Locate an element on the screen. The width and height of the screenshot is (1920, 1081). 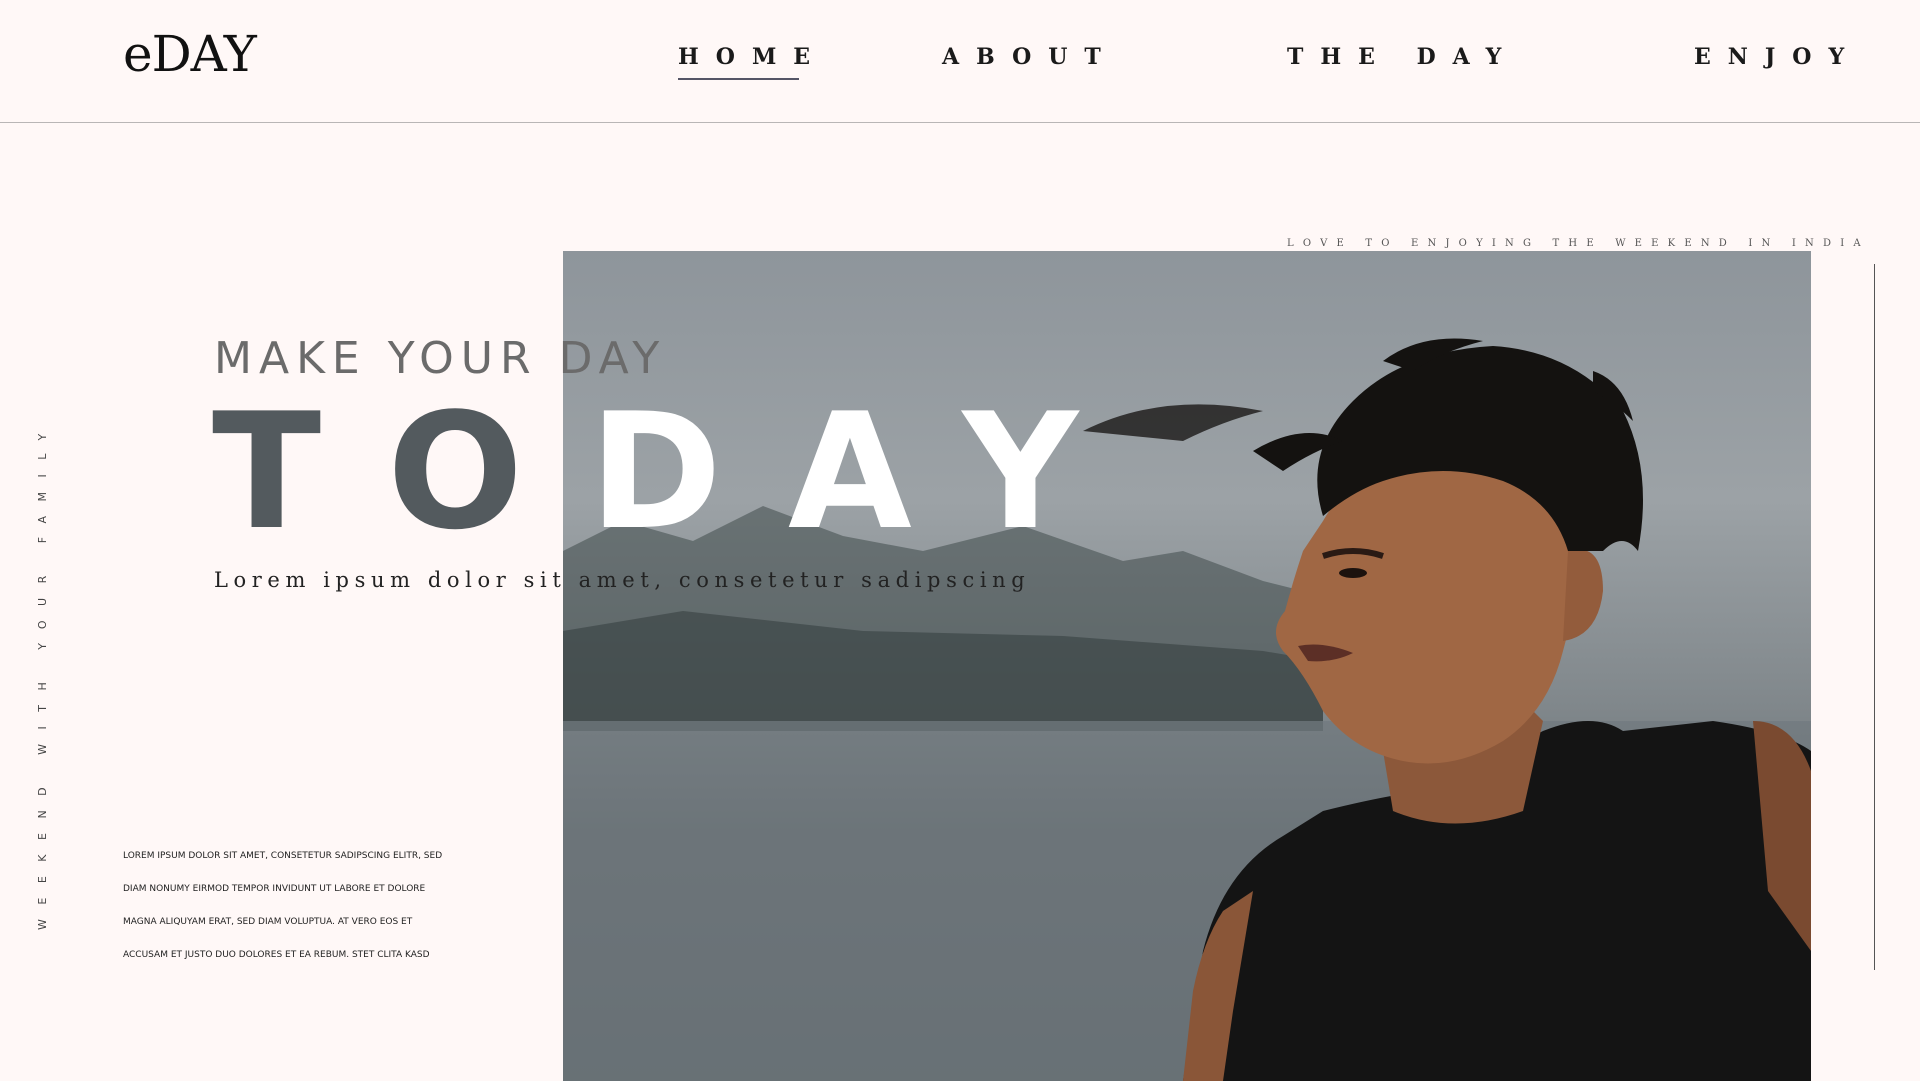
vertical-tagline: WEEKEND WITH YOUR FAMILY is located at coordinates (42, 674).